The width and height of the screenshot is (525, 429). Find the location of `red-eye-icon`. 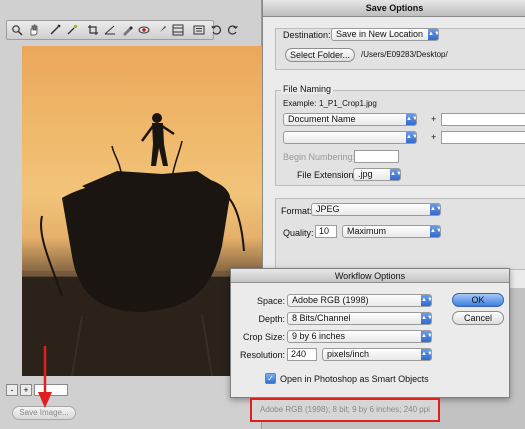

red-eye-icon is located at coordinates (144, 30).